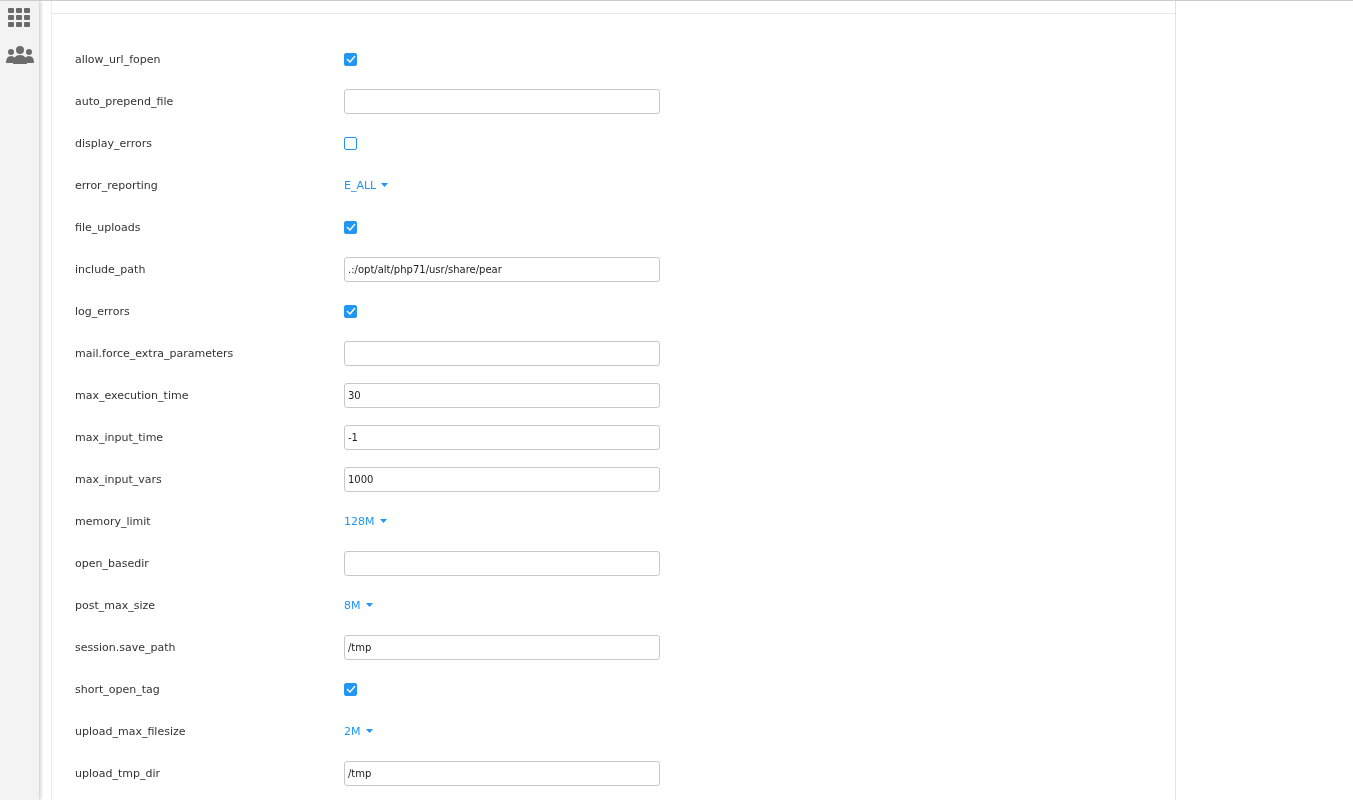 This screenshot has height=800, width=1353. What do you see at coordinates (502, 437) in the screenshot?
I see `input-field: -1` at bounding box center [502, 437].